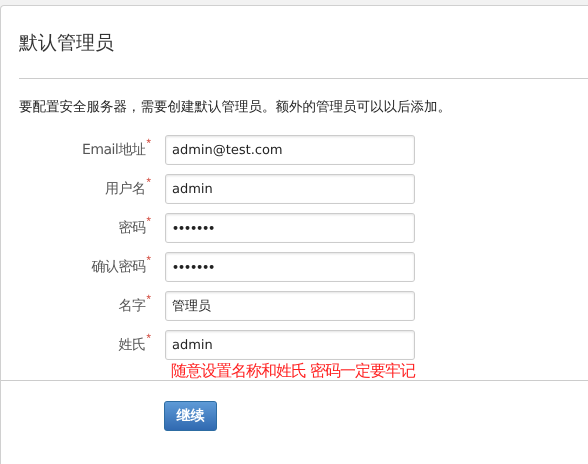  What do you see at coordinates (114, 150) in the screenshot?
I see `field-label: Email地址` at bounding box center [114, 150].